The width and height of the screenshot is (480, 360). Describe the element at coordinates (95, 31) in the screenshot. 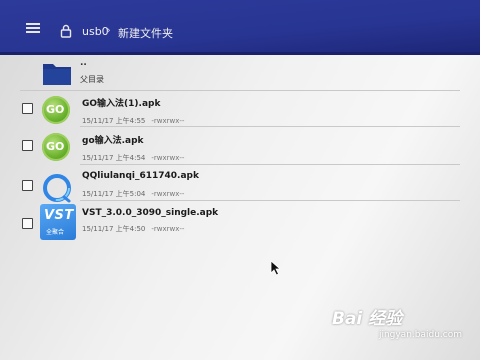

I see `breadcrumb-root: usb0` at that location.